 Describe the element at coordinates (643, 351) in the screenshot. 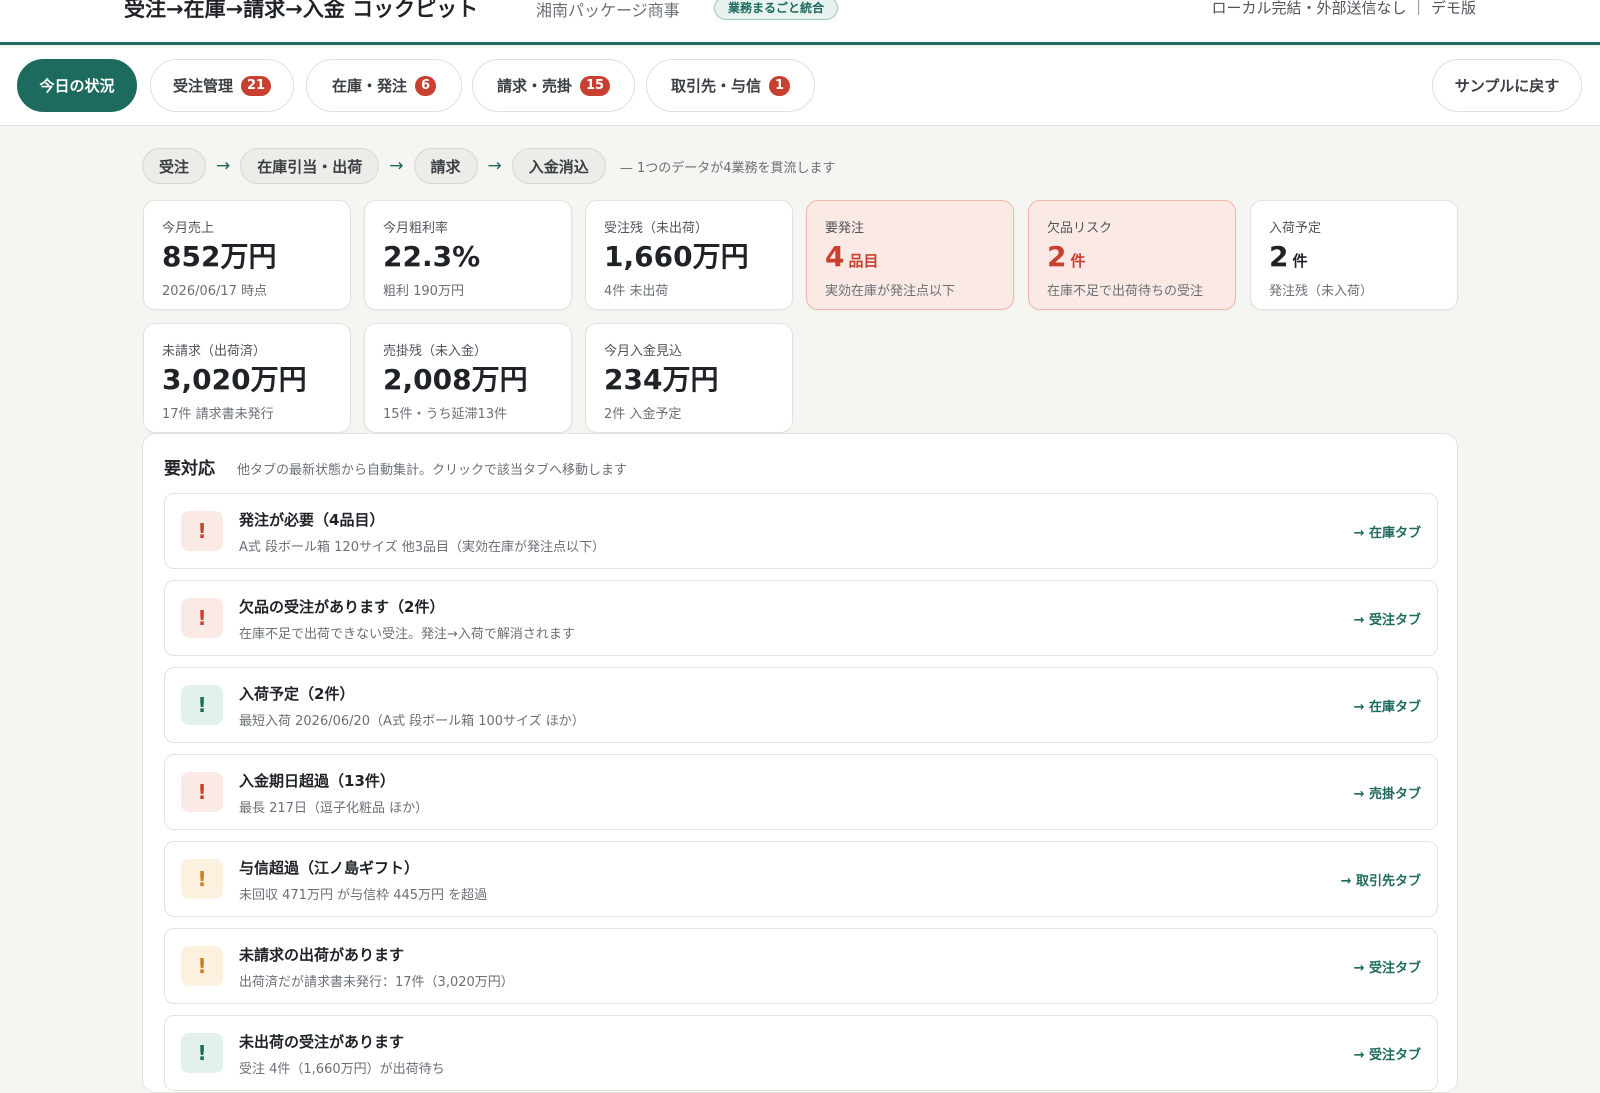

I see `kpi-label: 今月入金見込` at that location.